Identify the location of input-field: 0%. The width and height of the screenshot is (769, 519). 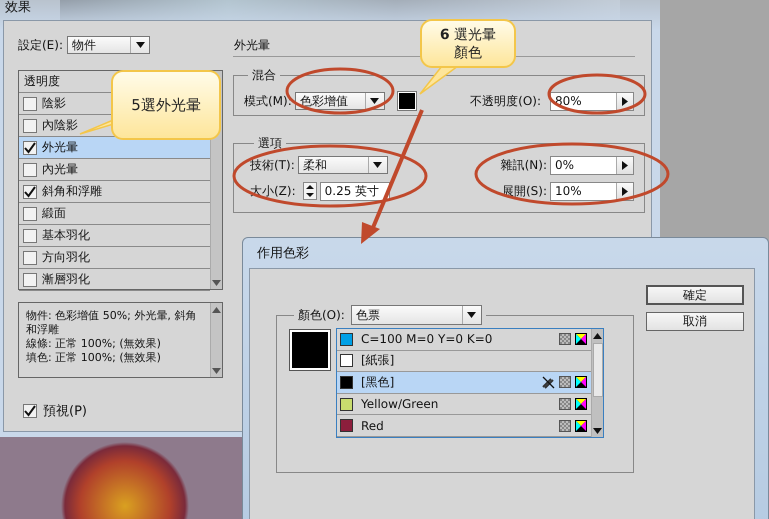
(592, 165).